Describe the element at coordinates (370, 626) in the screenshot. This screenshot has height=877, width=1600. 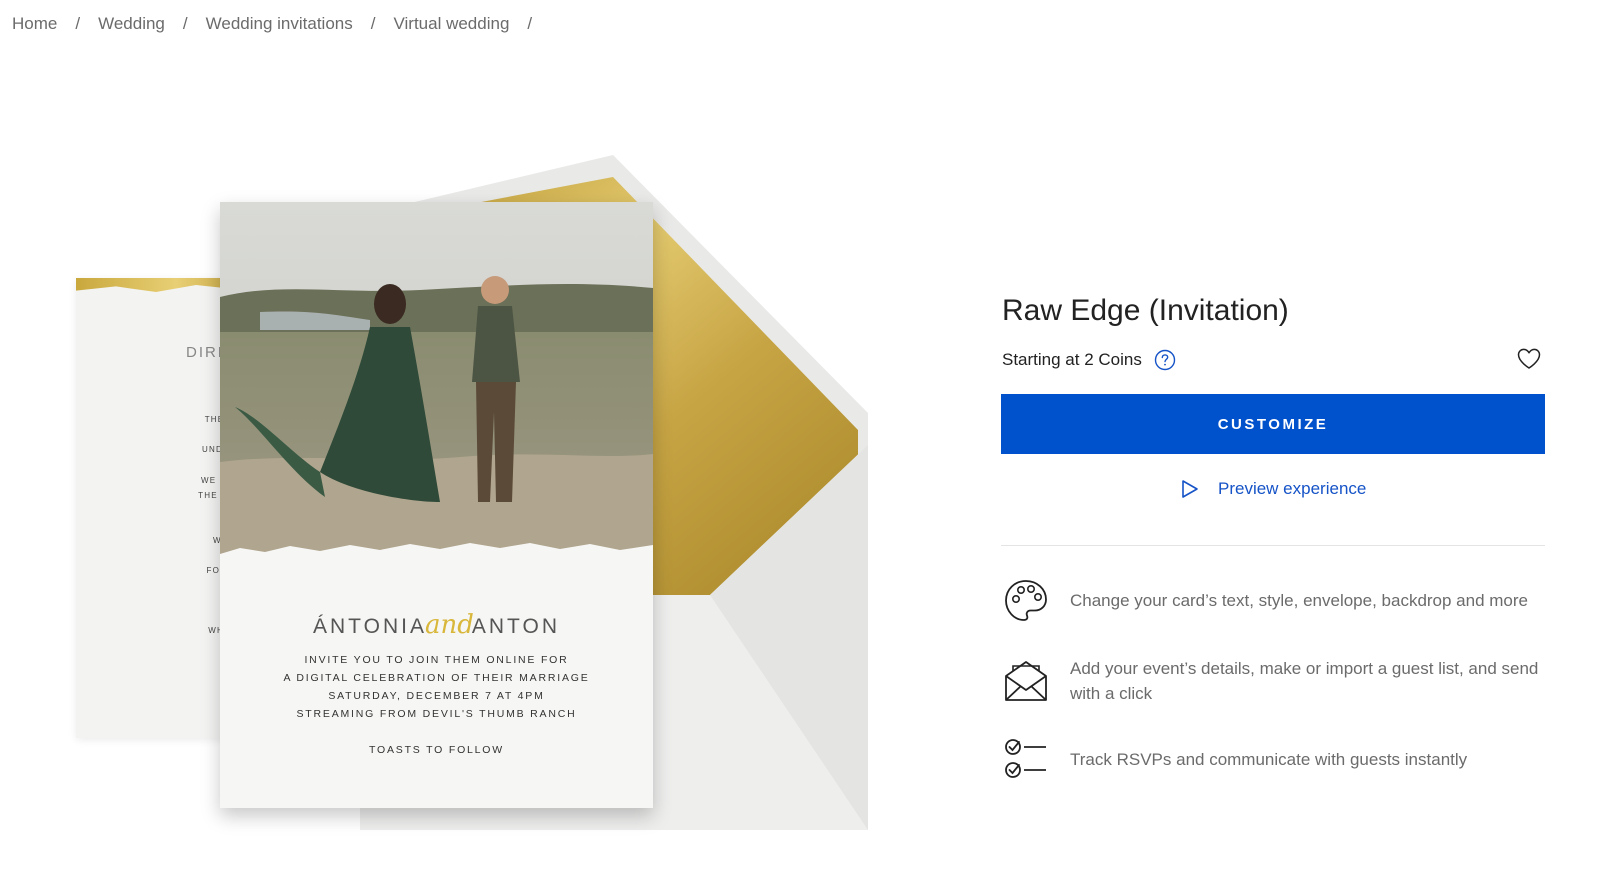
I see `name-left: ÁNTONIA` at that location.